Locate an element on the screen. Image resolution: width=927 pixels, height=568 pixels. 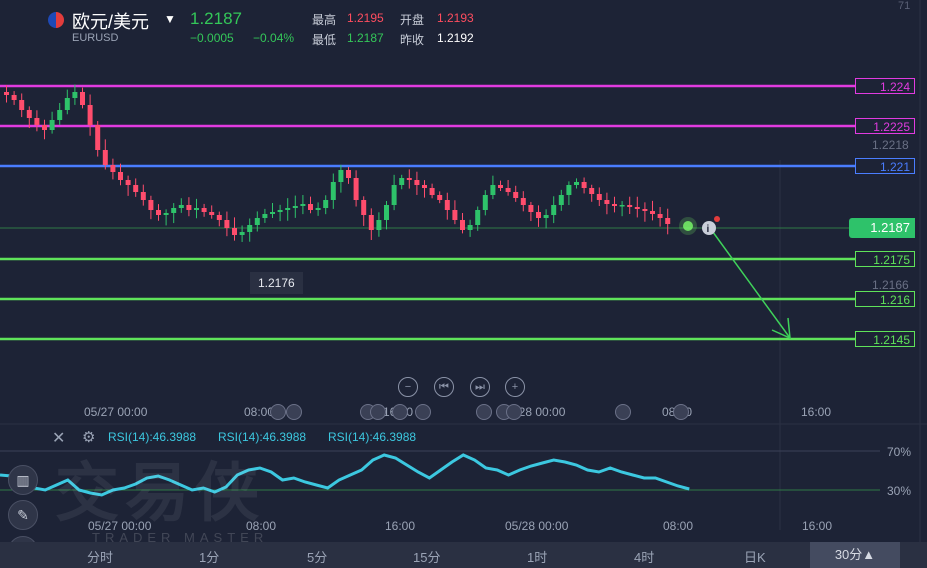
plus-icon: + is located at coordinates (515, 387).